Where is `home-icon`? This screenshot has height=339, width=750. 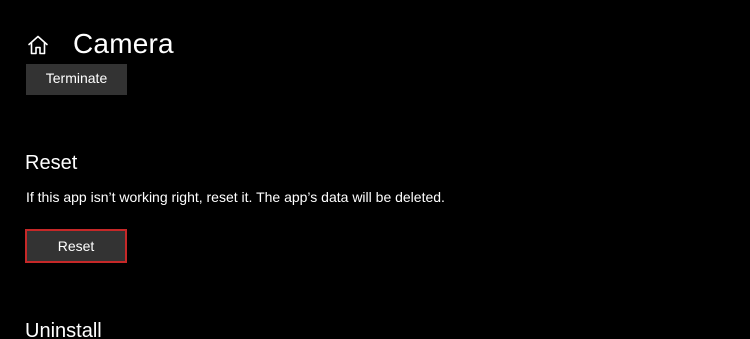
home-icon is located at coordinates (38, 45).